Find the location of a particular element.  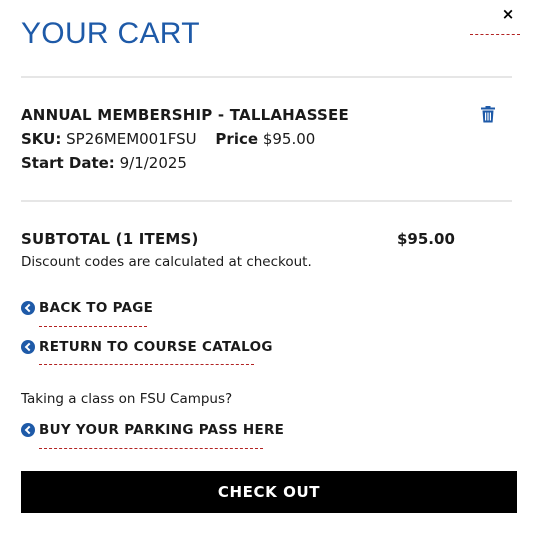

campus-question: Taking a class on FSU Campus? is located at coordinates (127, 399).